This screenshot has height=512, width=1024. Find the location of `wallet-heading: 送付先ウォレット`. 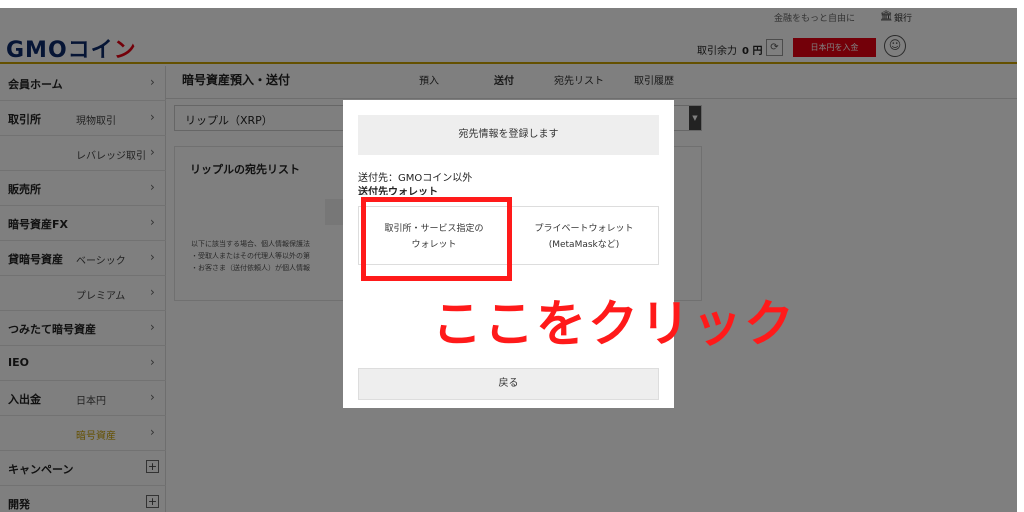

wallet-heading: 送付先ウォレット is located at coordinates (398, 191).